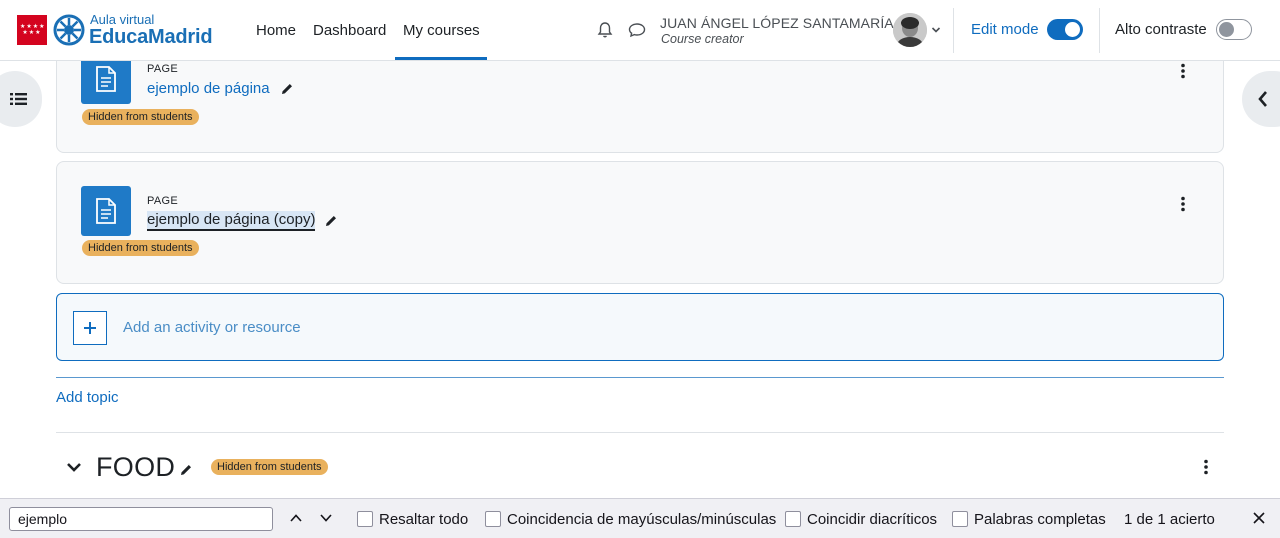 The height and width of the screenshot is (538, 1280). What do you see at coordinates (960, 519) in the screenshot?
I see `whole-words-checkbox` at bounding box center [960, 519].